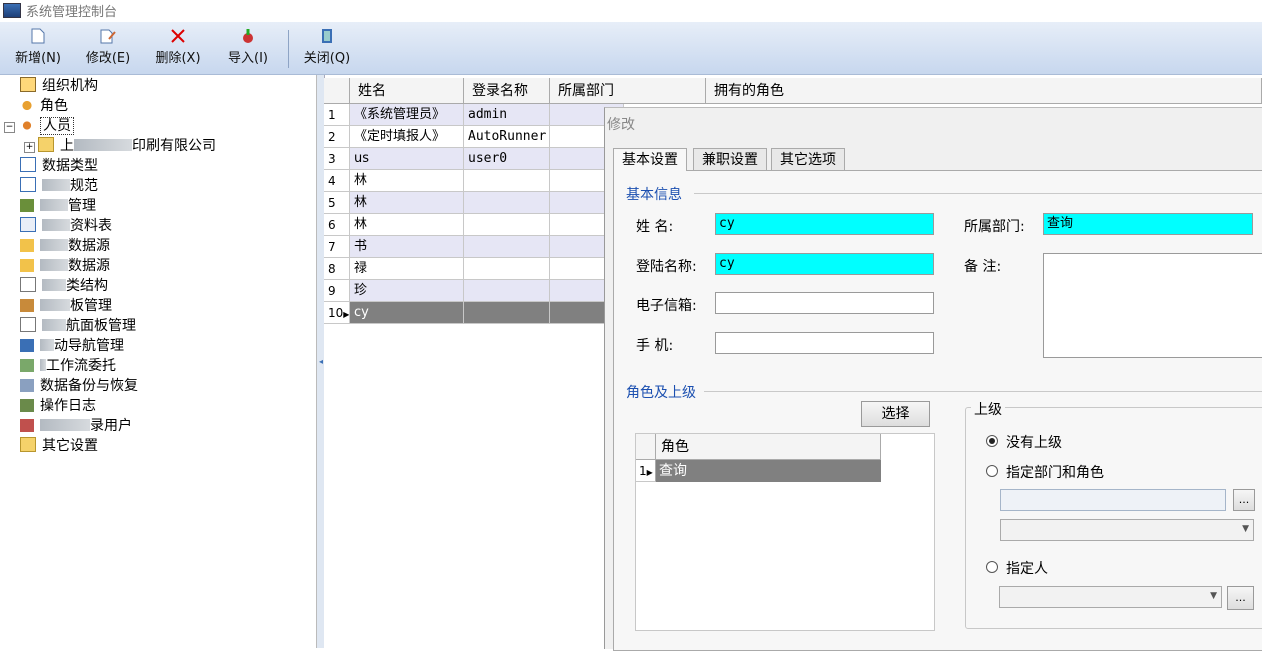 This screenshot has width=1262, height=651. What do you see at coordinates (38, 36) in the screenshot?
I see `new-document-icon` at bounding box center [38, 36].